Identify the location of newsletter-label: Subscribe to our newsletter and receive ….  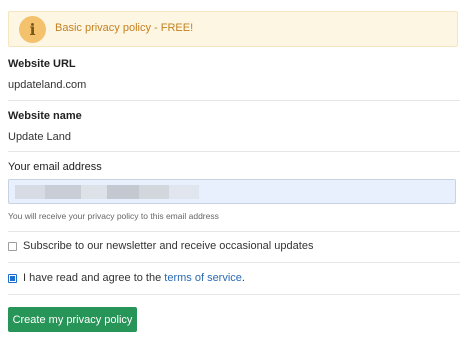
(168, 246).